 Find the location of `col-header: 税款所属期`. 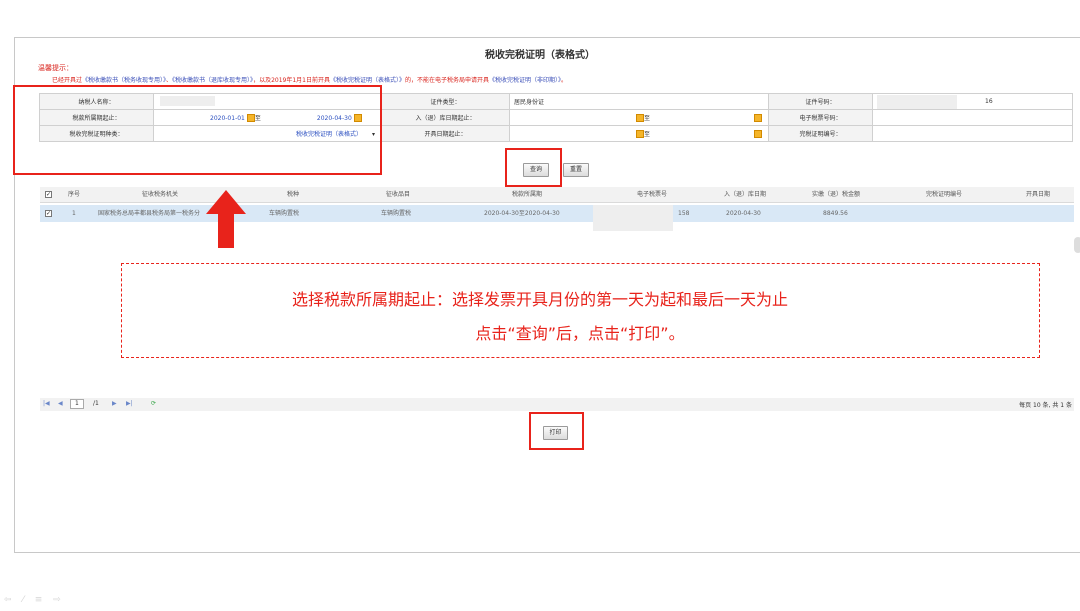

col-header: 税款所属期 is located at coordinates (527, 194).